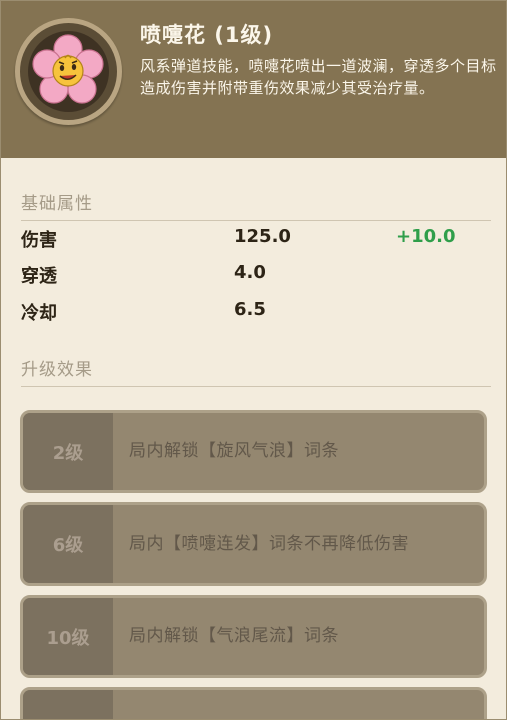 This screenshot has height=720, width=507. I want to click on upgrade-item: 2级 局内解锁【旋风气浪】词条, so click(253, 451).